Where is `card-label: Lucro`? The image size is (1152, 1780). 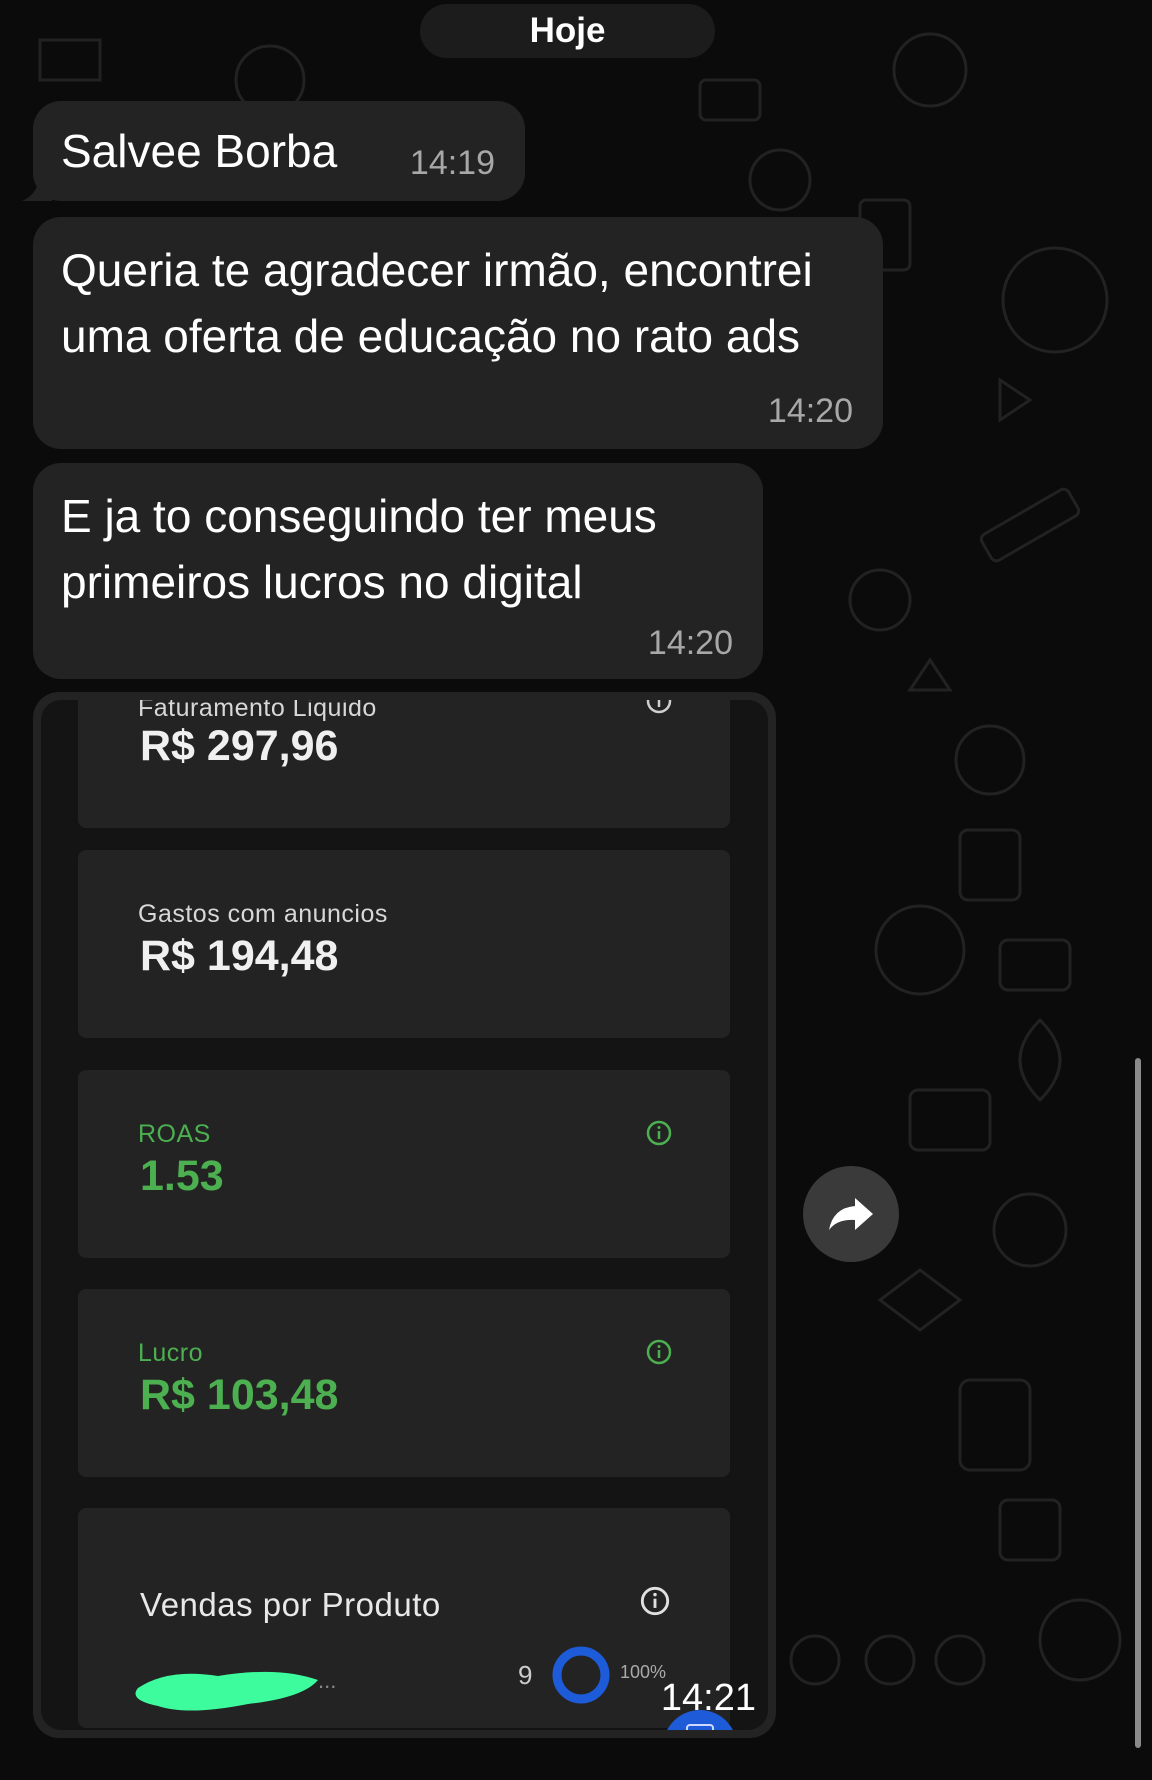
card-label: Lucro is located at coordinates (171, 1353).